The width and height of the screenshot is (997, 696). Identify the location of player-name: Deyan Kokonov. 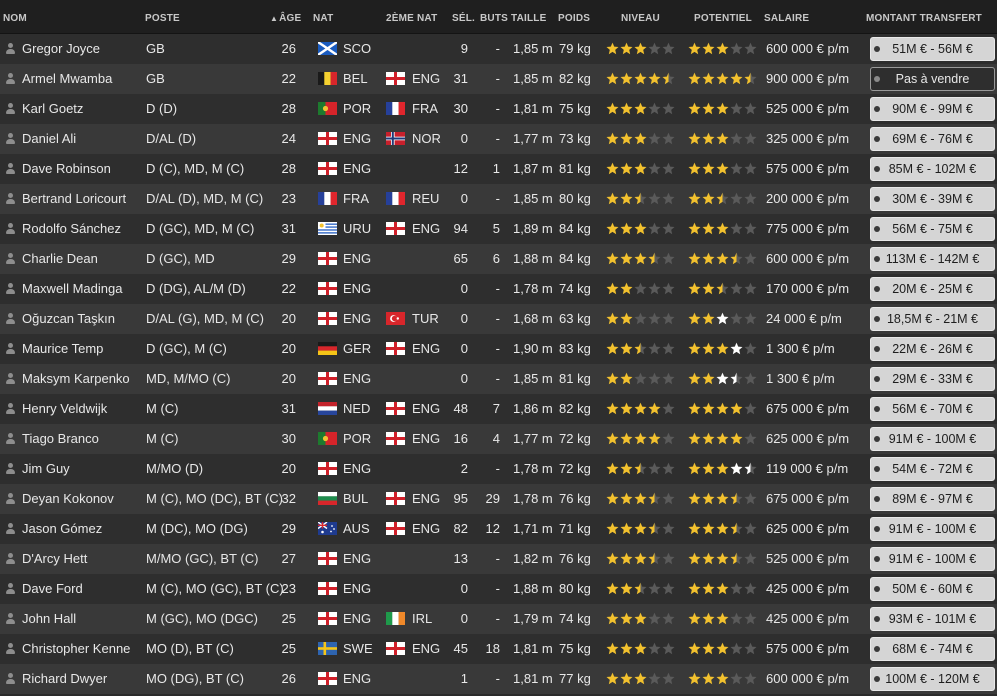
(68, 499).